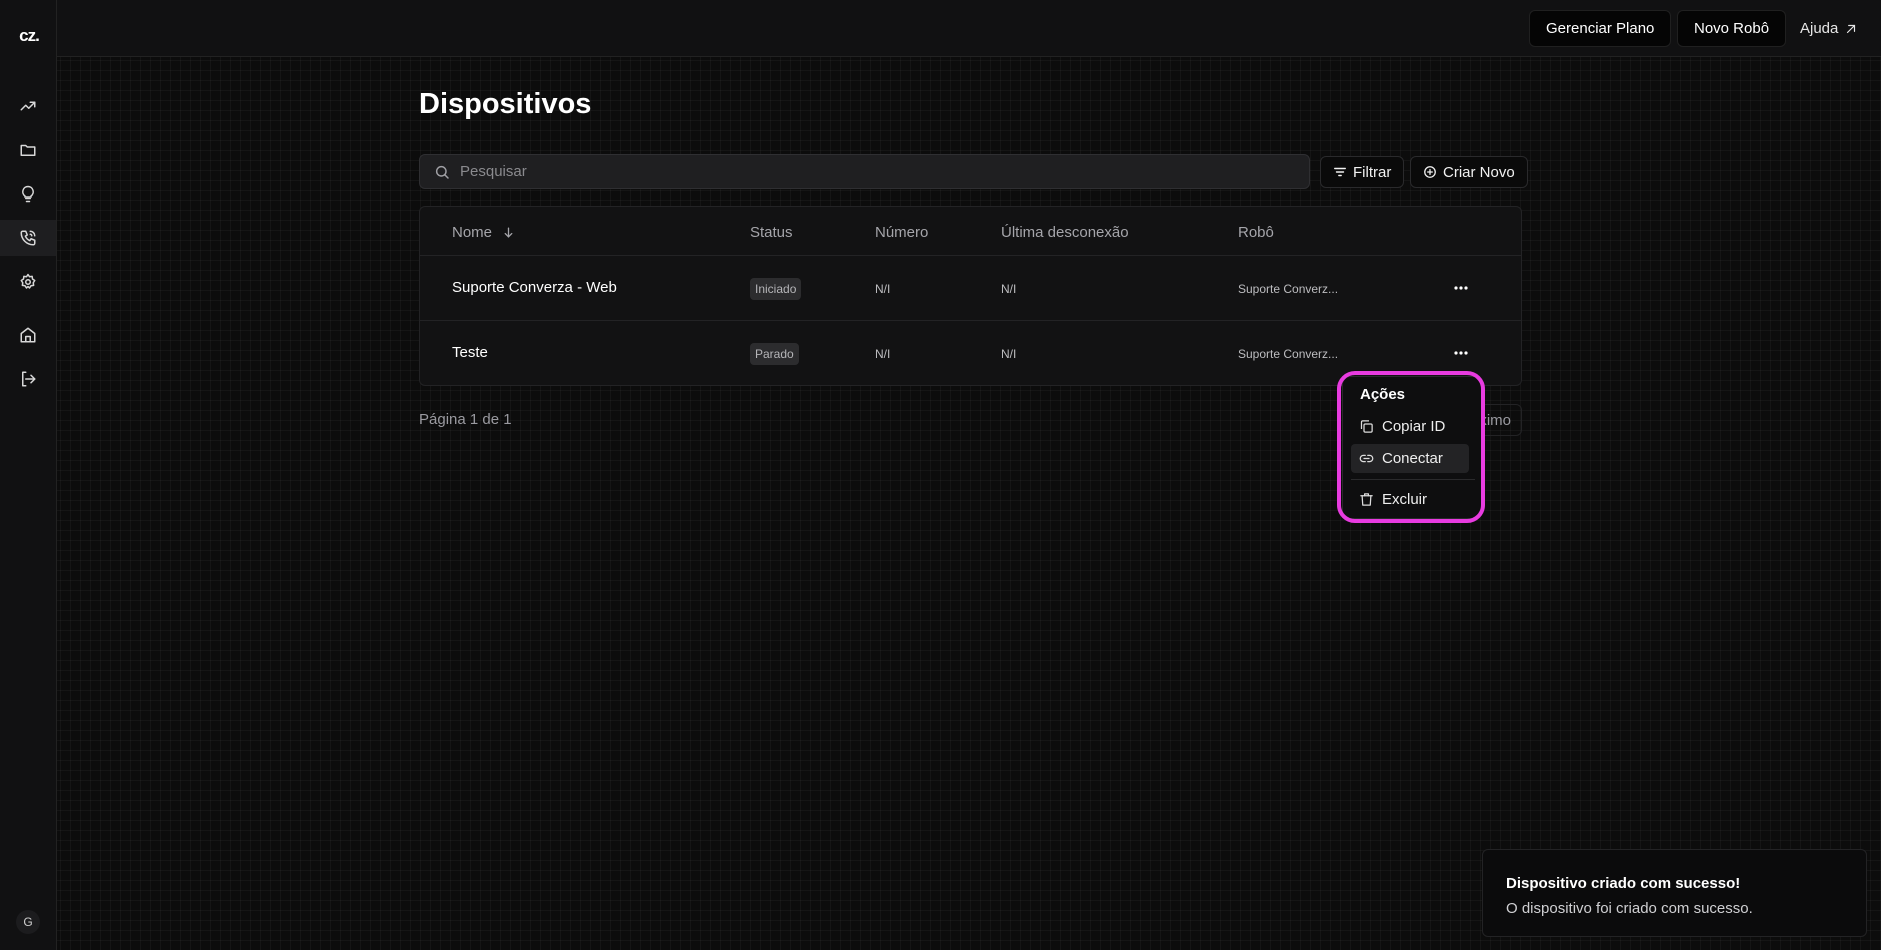 Image resolution: width=1881 pixels, height=950 pixels. Describe the element at coordinates (1366, 426) in the screenshot. I see `copy-icon` at that location.